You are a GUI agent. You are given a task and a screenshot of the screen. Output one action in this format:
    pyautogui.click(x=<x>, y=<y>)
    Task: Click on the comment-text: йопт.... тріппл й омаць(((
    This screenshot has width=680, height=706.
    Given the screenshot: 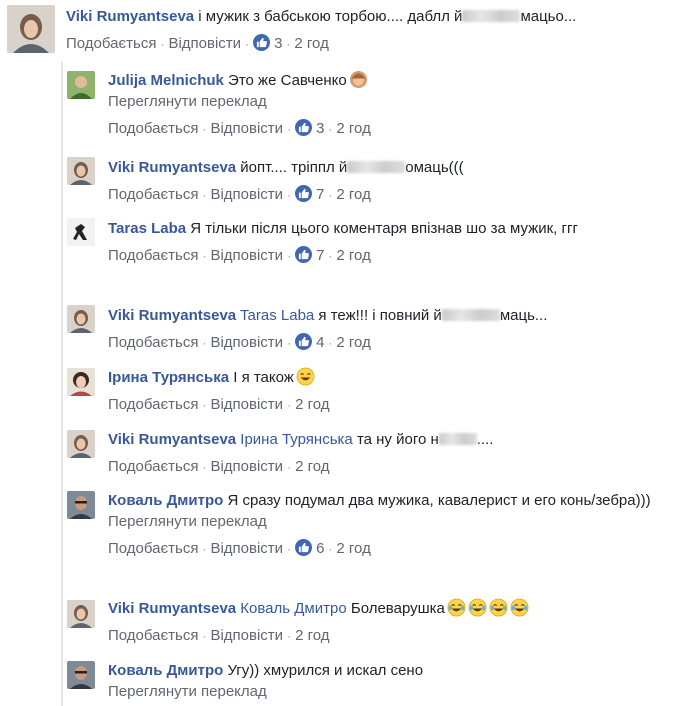 What is the action you would take?
    pyautogui.click(x=352, y=167)
    